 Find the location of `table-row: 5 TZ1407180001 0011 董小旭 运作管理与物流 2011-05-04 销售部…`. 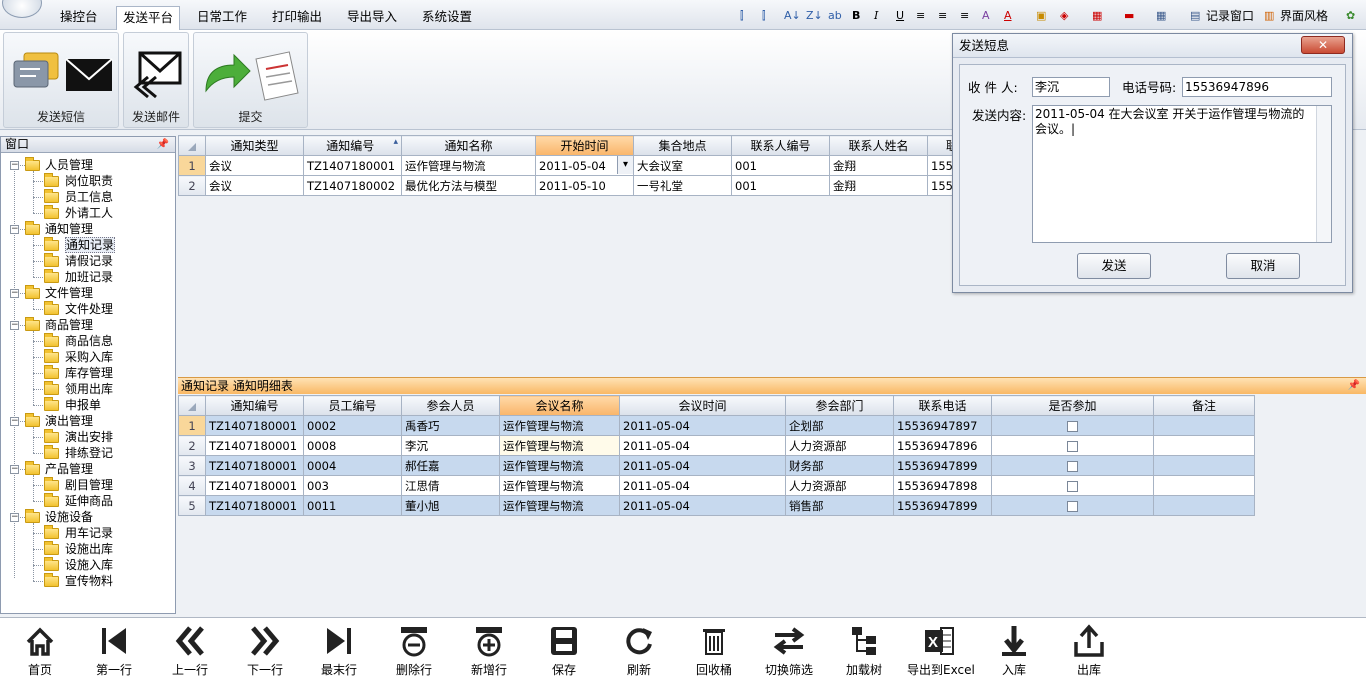

table-row: 5 TZ1407180001 0011 董小旭 运作管理与物流 2011-05-04 销售部… is located at coordinates (716, 505).